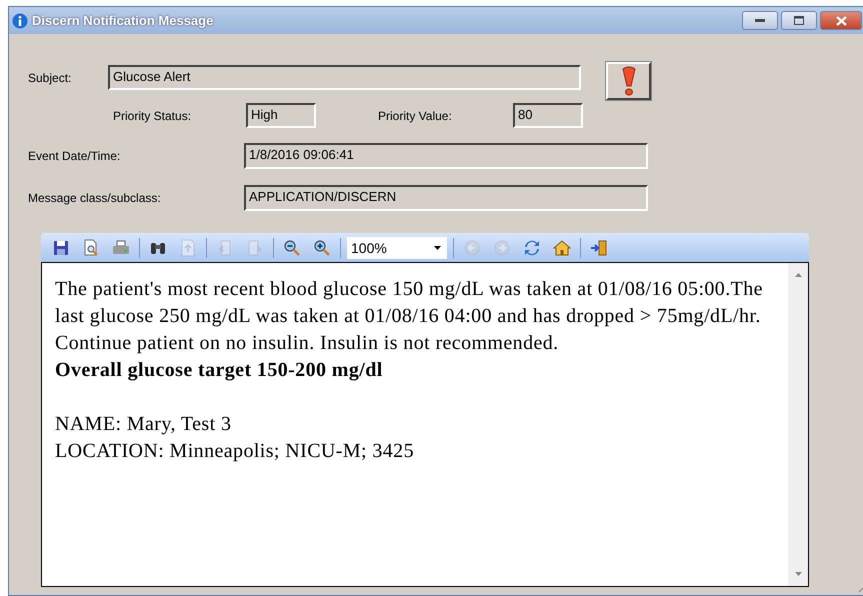 The height and width of the screenshot is (596, 863). What do you see at coordinates (143, 424) in the screenshot?
I see `message-text: NAME: Mary, Test 3` at bounding box center [143, 424].